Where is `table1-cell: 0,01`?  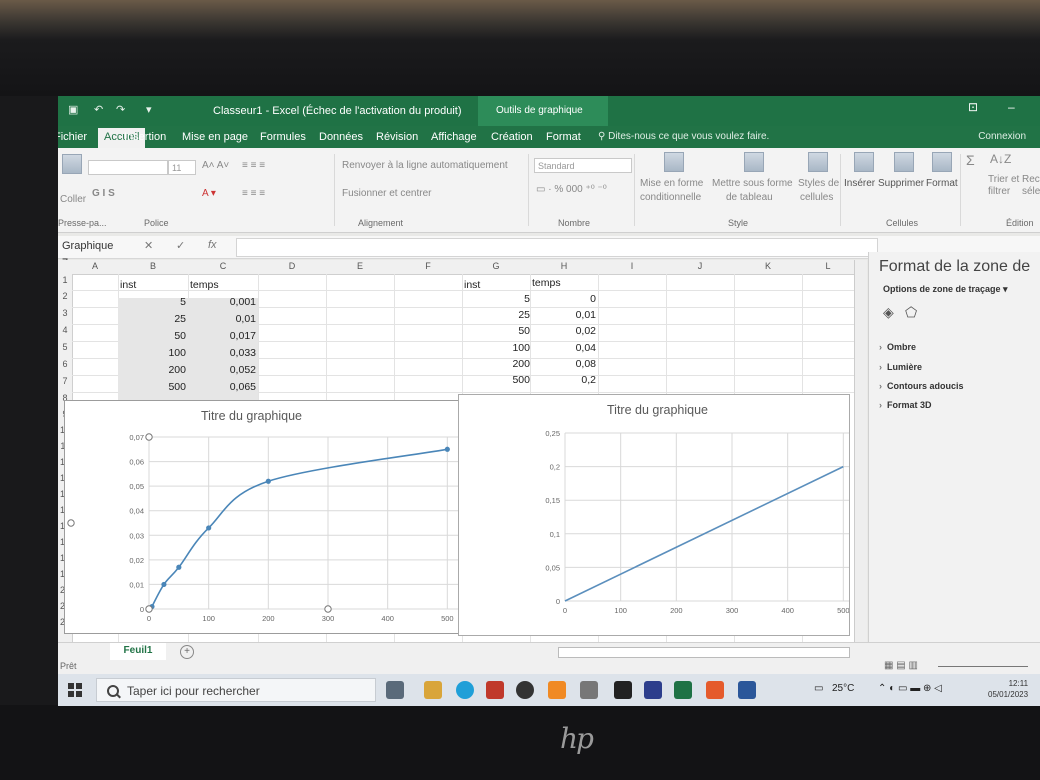
table1-cell: 0,01 is located at coordinates (222, 319).